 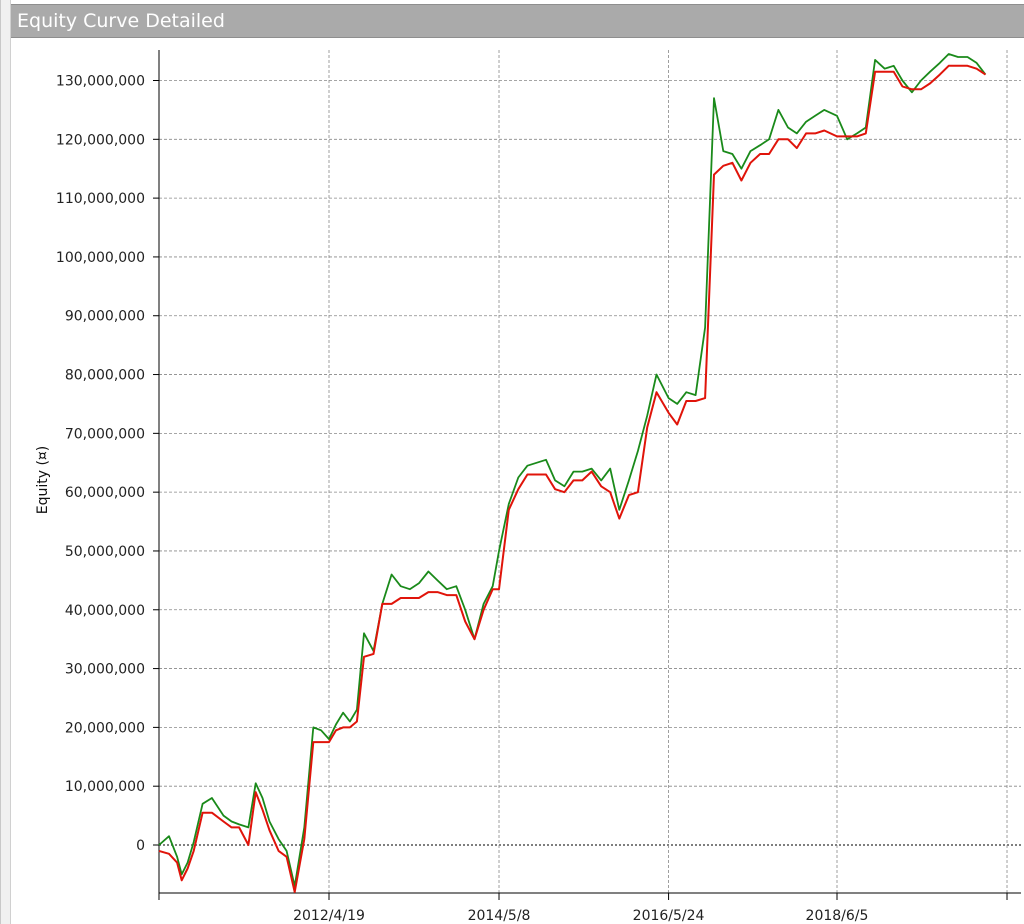 I want to click on y-tick-label: 0, so click(x=140, y=846).